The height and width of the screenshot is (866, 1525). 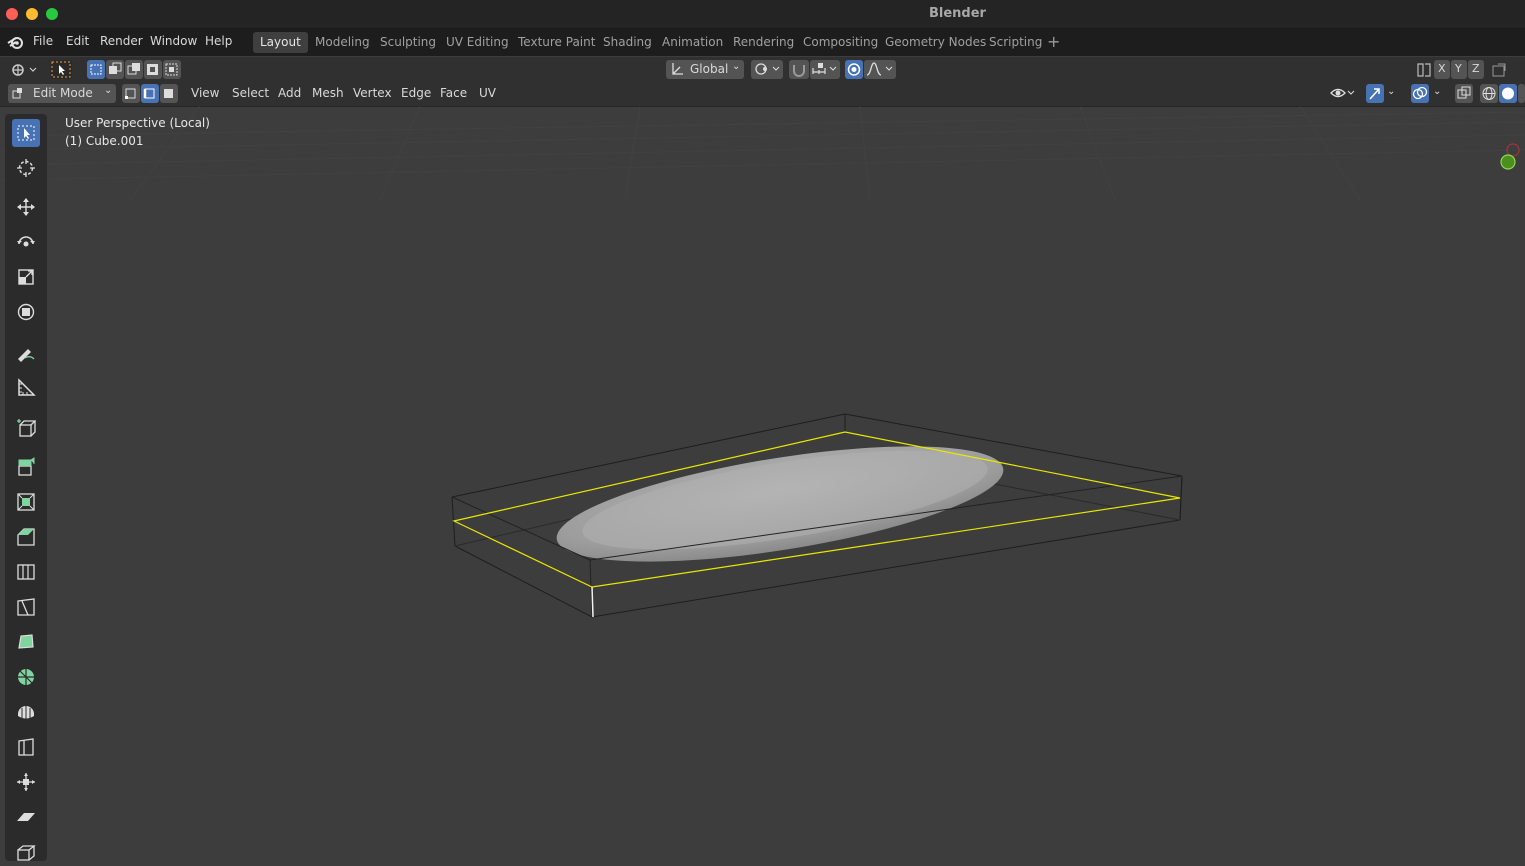 I want to click on scale-tool, so click(x=26, y=277).